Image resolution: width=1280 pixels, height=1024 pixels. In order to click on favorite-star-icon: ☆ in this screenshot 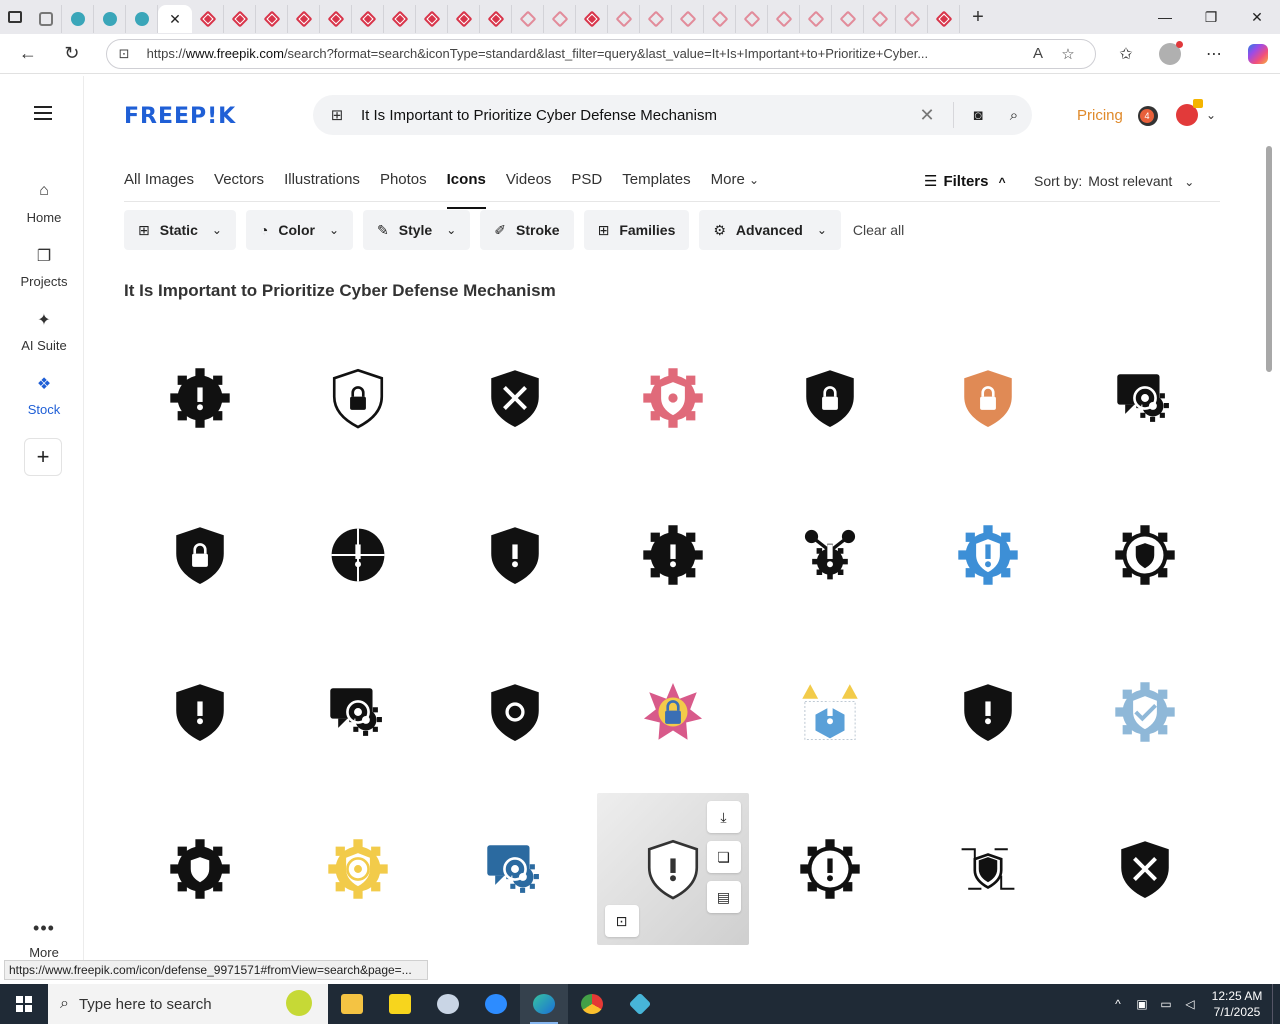, I will do `click(1068, 54)`.